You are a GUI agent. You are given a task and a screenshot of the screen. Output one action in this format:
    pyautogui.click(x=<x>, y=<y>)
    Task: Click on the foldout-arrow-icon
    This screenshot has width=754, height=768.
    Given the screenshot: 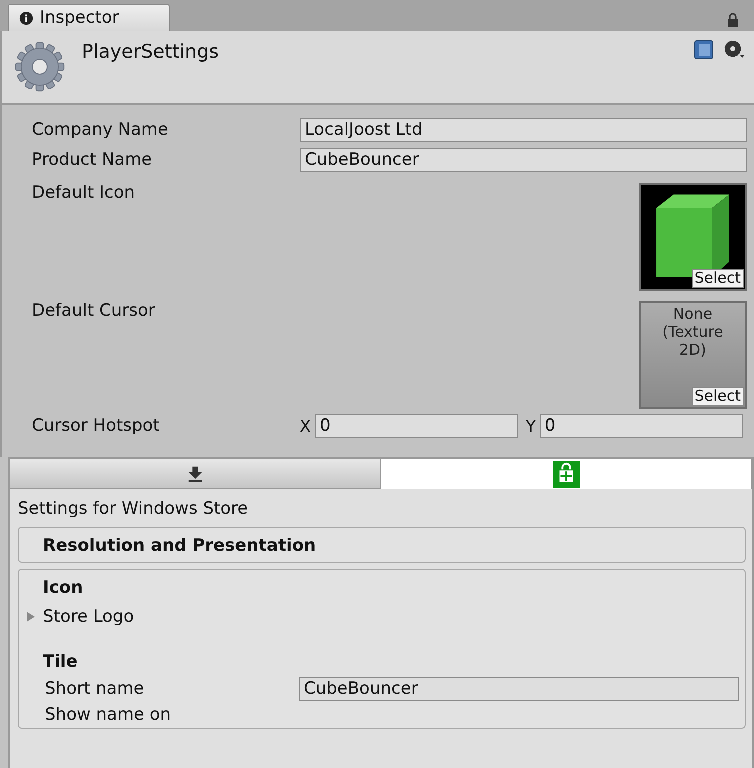 What is the action you would take?
    pyautogui.click(x=31, y=617)
    